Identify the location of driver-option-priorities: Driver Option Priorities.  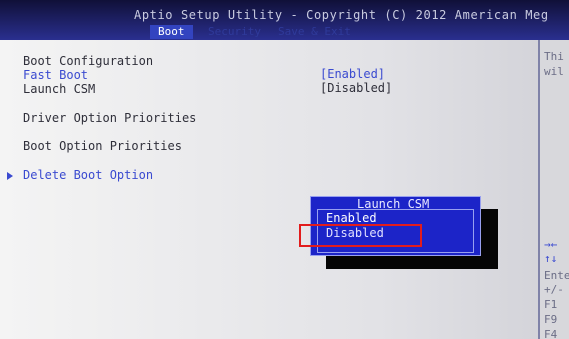
(109, 118).